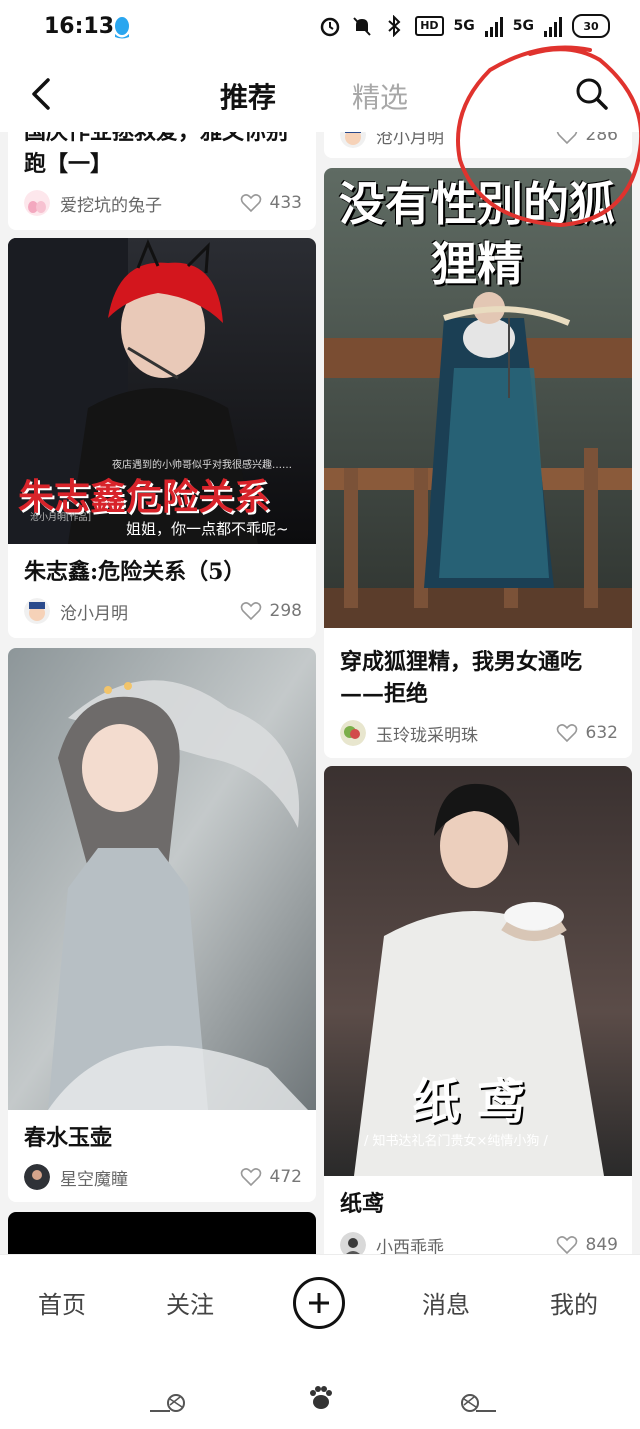 This screenshot has height=1429, width=640. What do you see at coordinates (523, 26) in the screenshot?
I see `network-b-label: 5G` at bounding box center [523, 26].